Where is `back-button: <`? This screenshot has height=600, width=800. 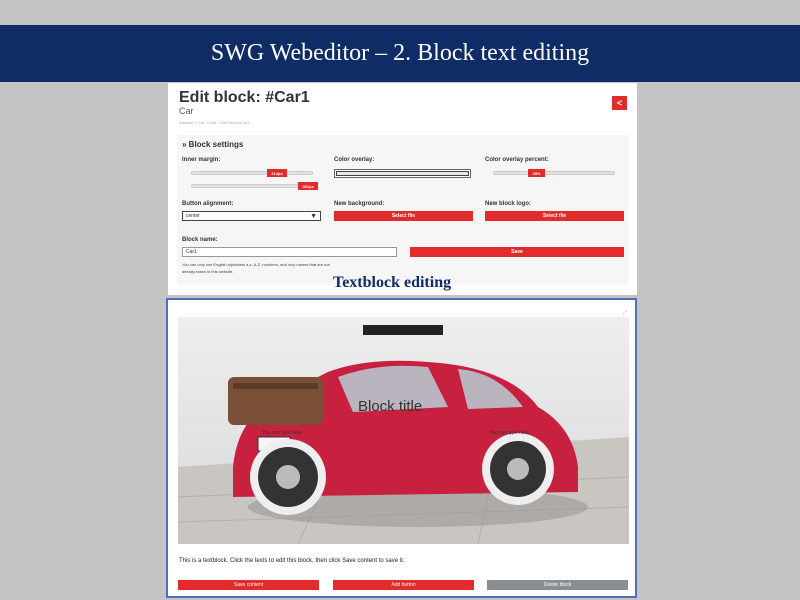
back-button: < is located at coordinates (619, 103).